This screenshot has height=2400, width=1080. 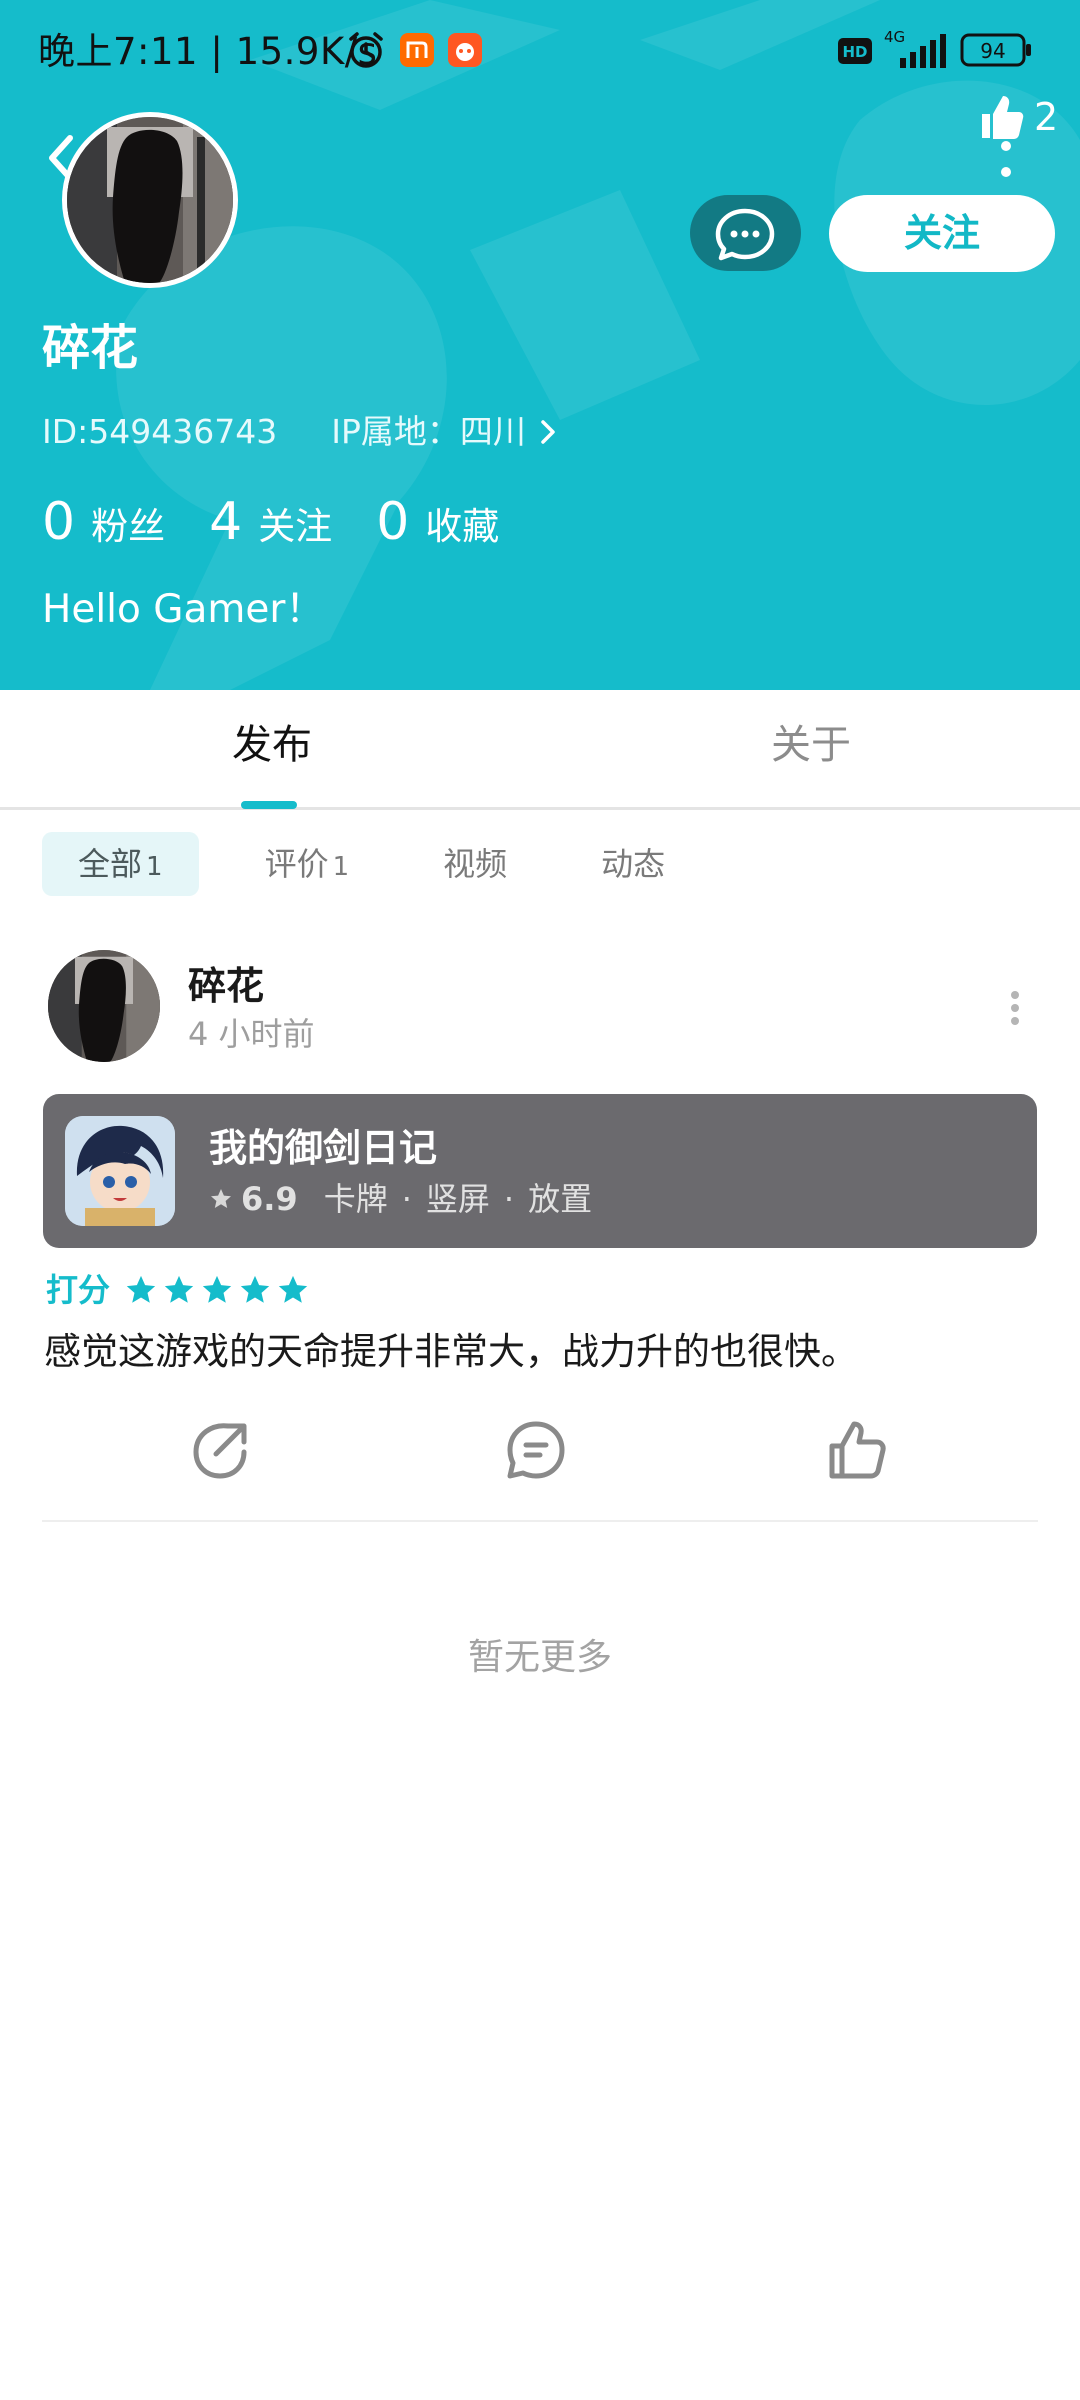 I want to click on post-author-avatar, so click(x=104, y=1006).